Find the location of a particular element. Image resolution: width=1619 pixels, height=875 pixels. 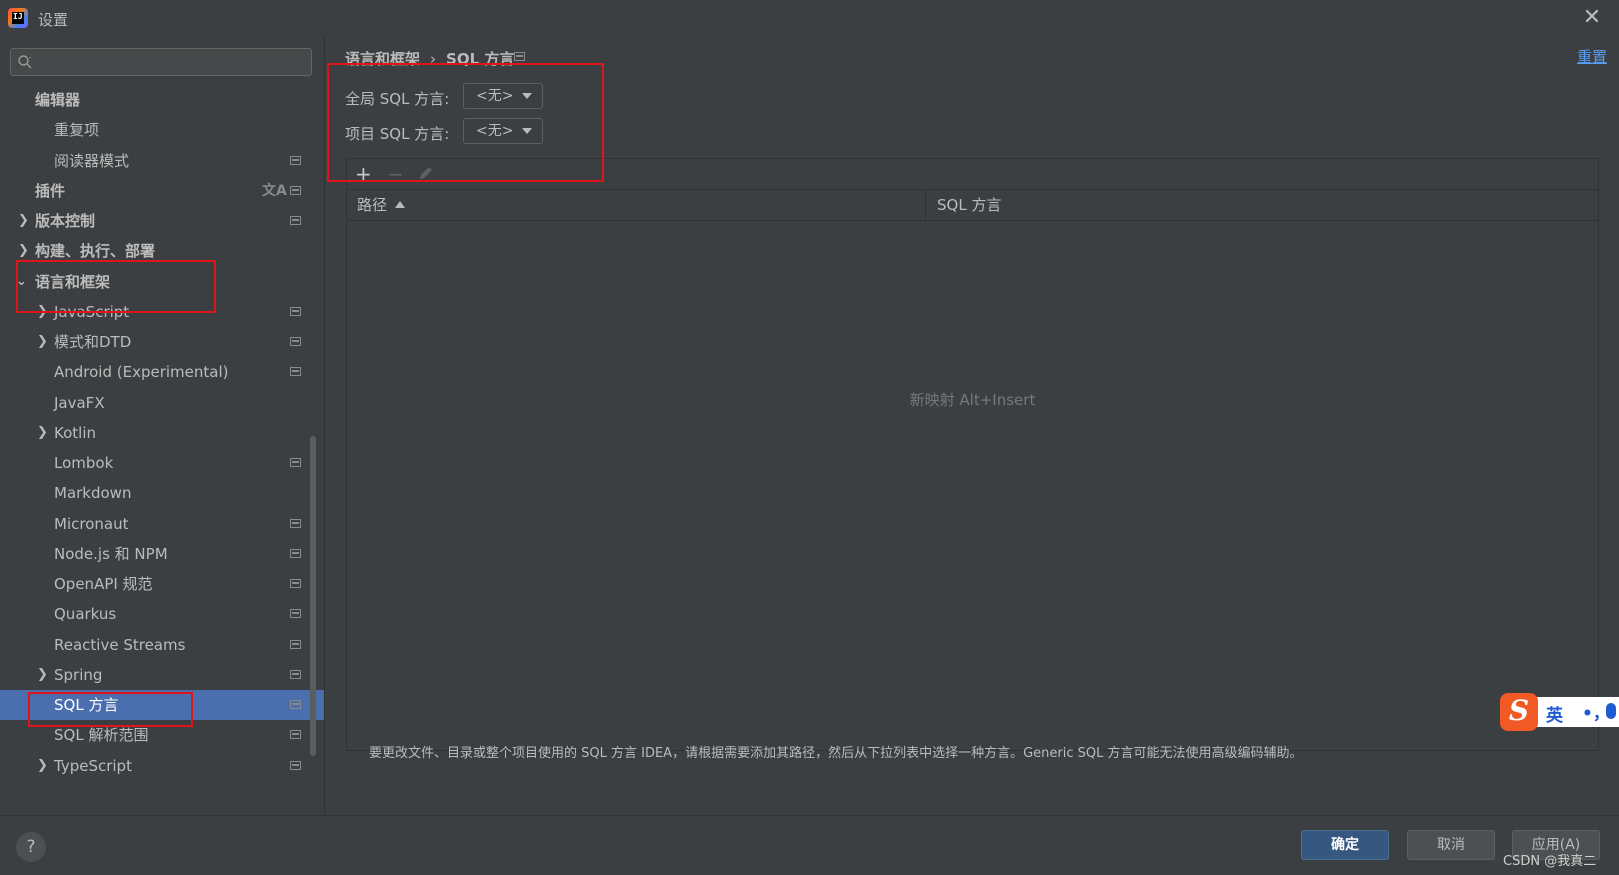

search-input is located at coordinates (175, 63).